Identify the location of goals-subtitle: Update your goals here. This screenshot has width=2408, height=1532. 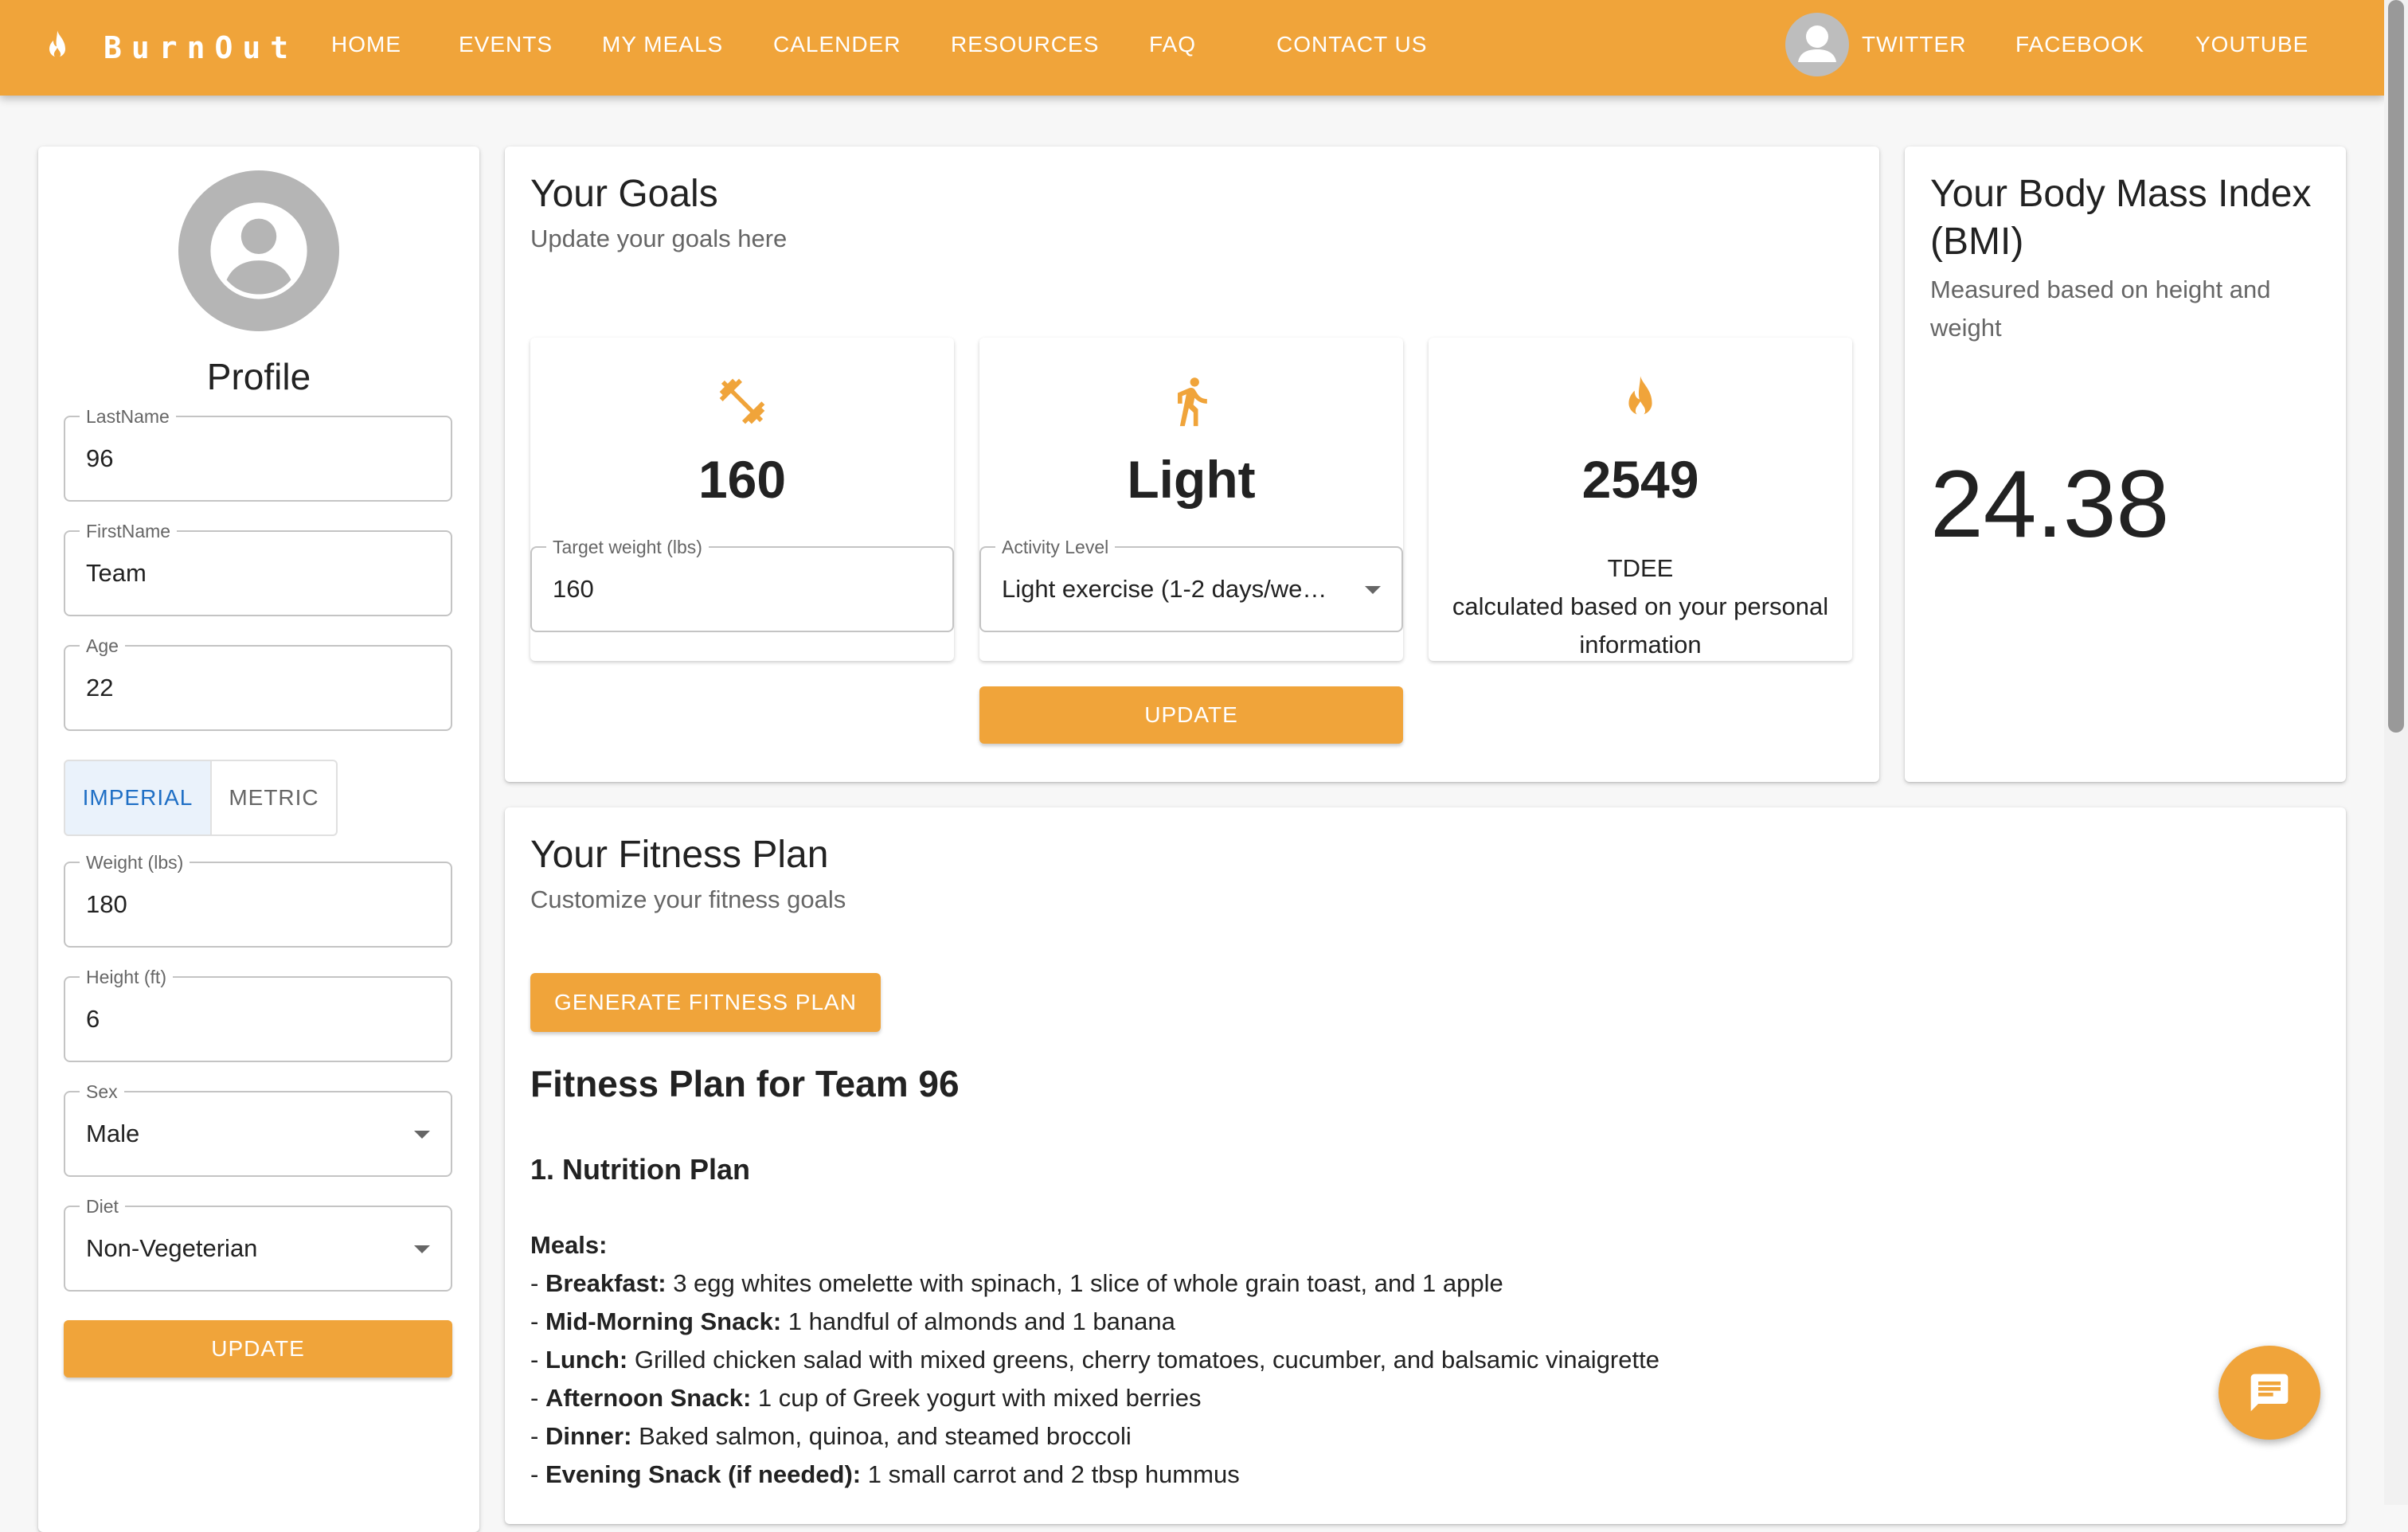
(659, 238).